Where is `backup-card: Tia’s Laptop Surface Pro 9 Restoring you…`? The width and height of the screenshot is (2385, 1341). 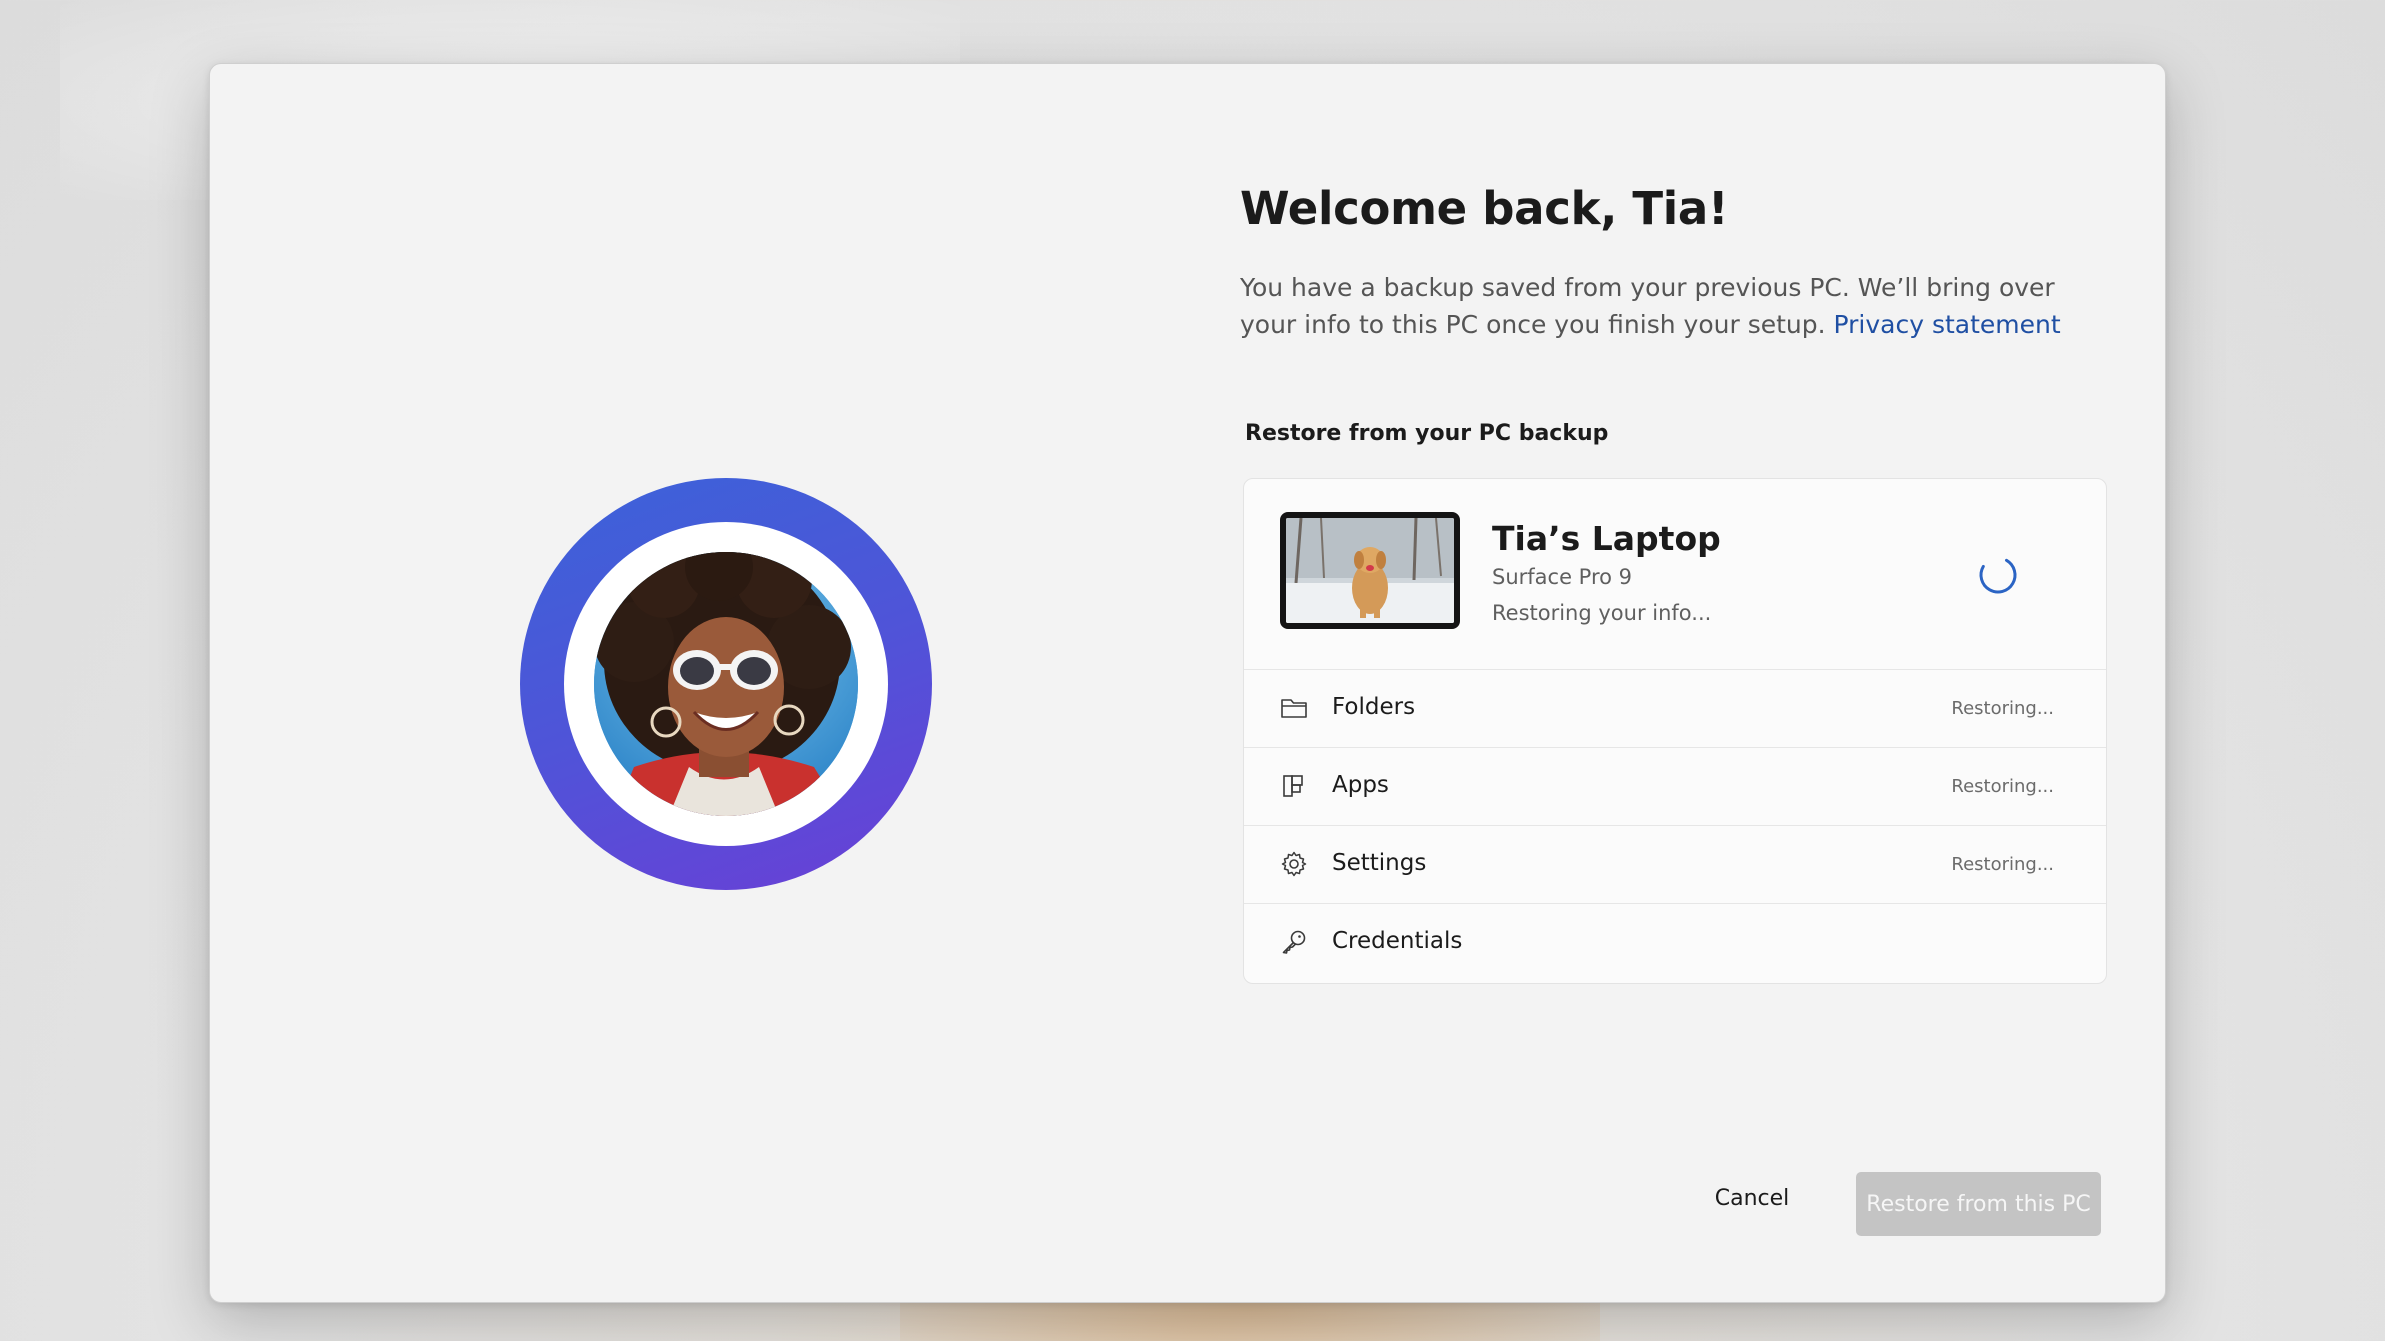 backup-card: Tia’s Laptop Surface Pro 9 Restoring you… is located at coordinates (1675, 731).